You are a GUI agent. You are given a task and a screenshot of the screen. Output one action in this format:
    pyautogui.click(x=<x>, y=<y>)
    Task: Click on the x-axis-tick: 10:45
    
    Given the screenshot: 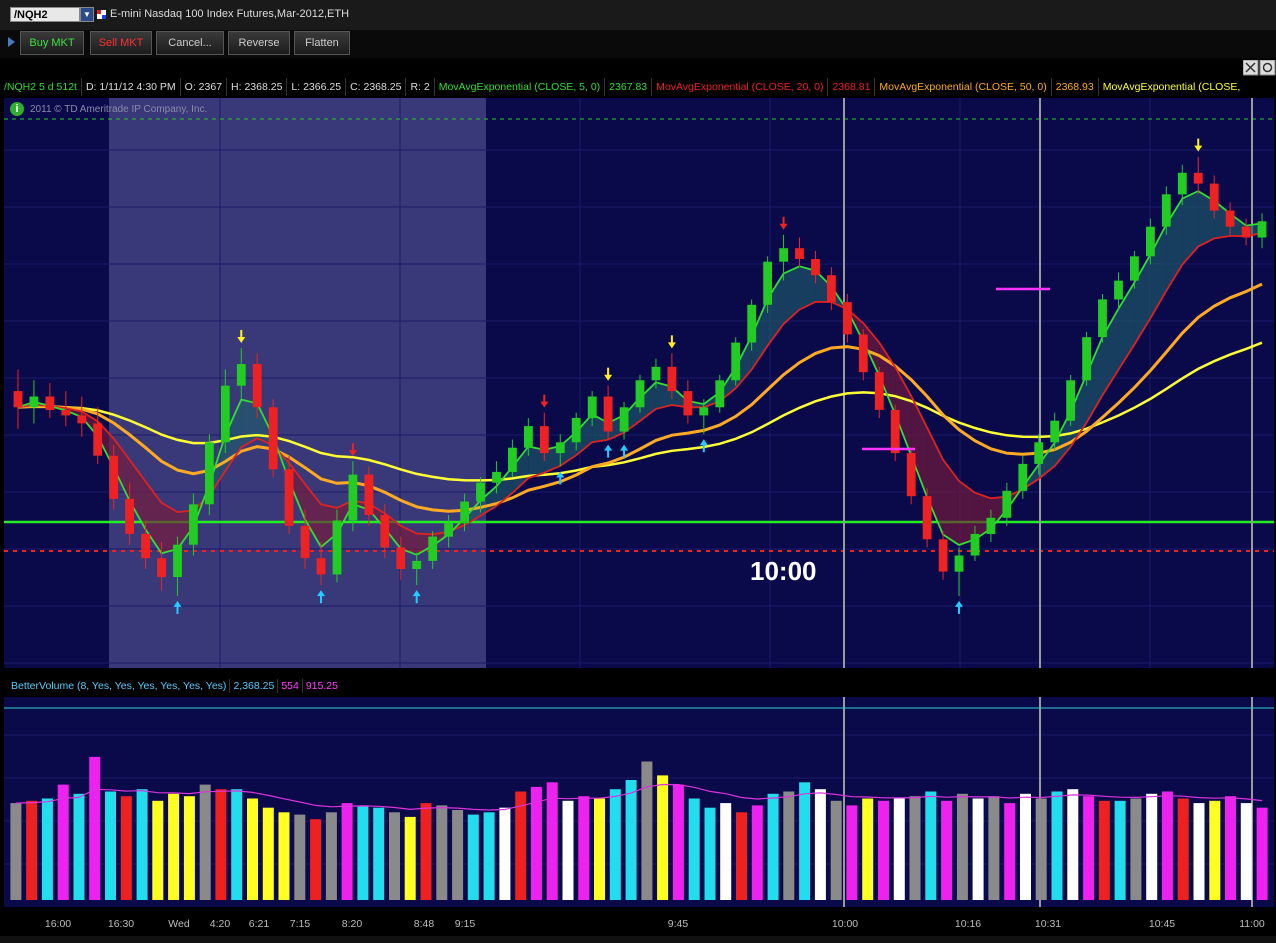 What is the action you would take?
    pyautogui.click(x=1162, y=924)
    